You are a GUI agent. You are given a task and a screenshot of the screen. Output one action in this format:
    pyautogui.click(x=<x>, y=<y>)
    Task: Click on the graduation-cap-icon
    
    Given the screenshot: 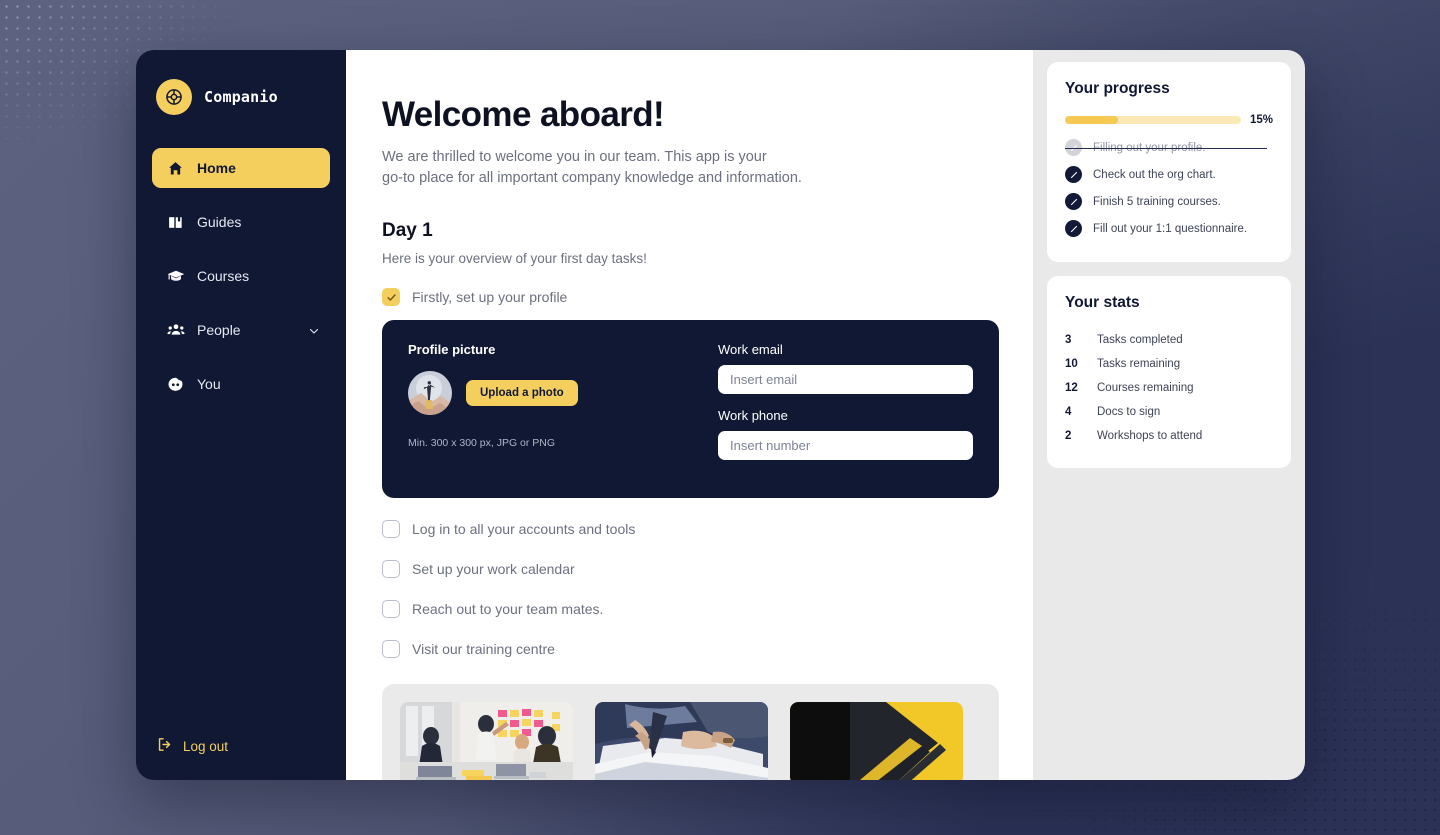 What is the action you would take?
    pyautogui.click(x=175, y=276)
    